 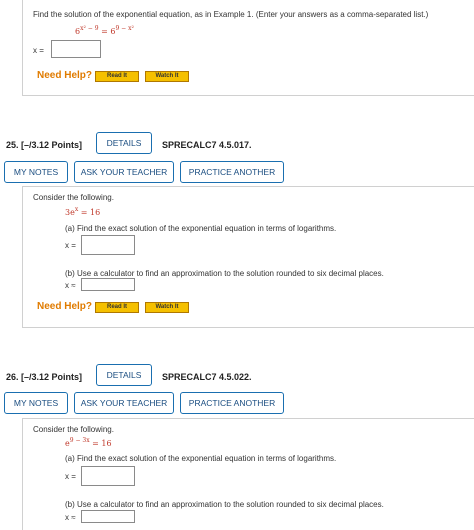 I want to click on eq-left-exponent: x² − 9, so click(x=89, y=28).